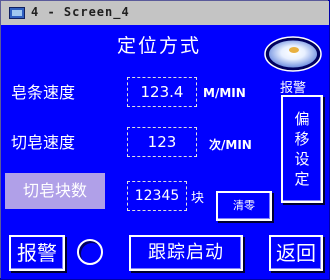 This screenshot has height=280, width=330. What do you see at coordinates (198, 198) in the screenshot?
I see `cut-count-unit: 块` at bounding box center [198, 198].